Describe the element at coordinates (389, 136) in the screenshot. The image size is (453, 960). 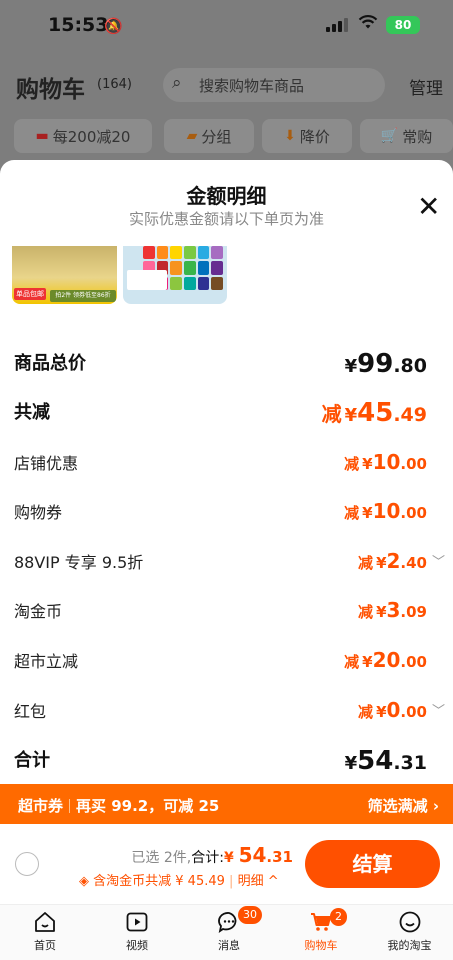
I see `cart-icon: 🛒` at that location.